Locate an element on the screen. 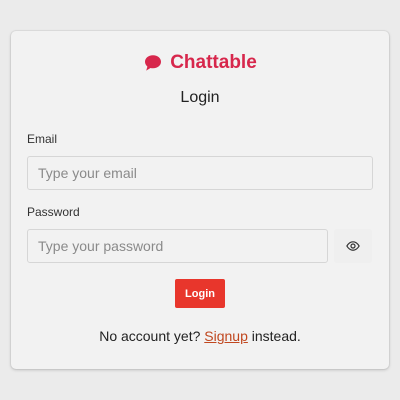 This screenshot has width=400, height=400. email-field is located at coordinates (200, 173).